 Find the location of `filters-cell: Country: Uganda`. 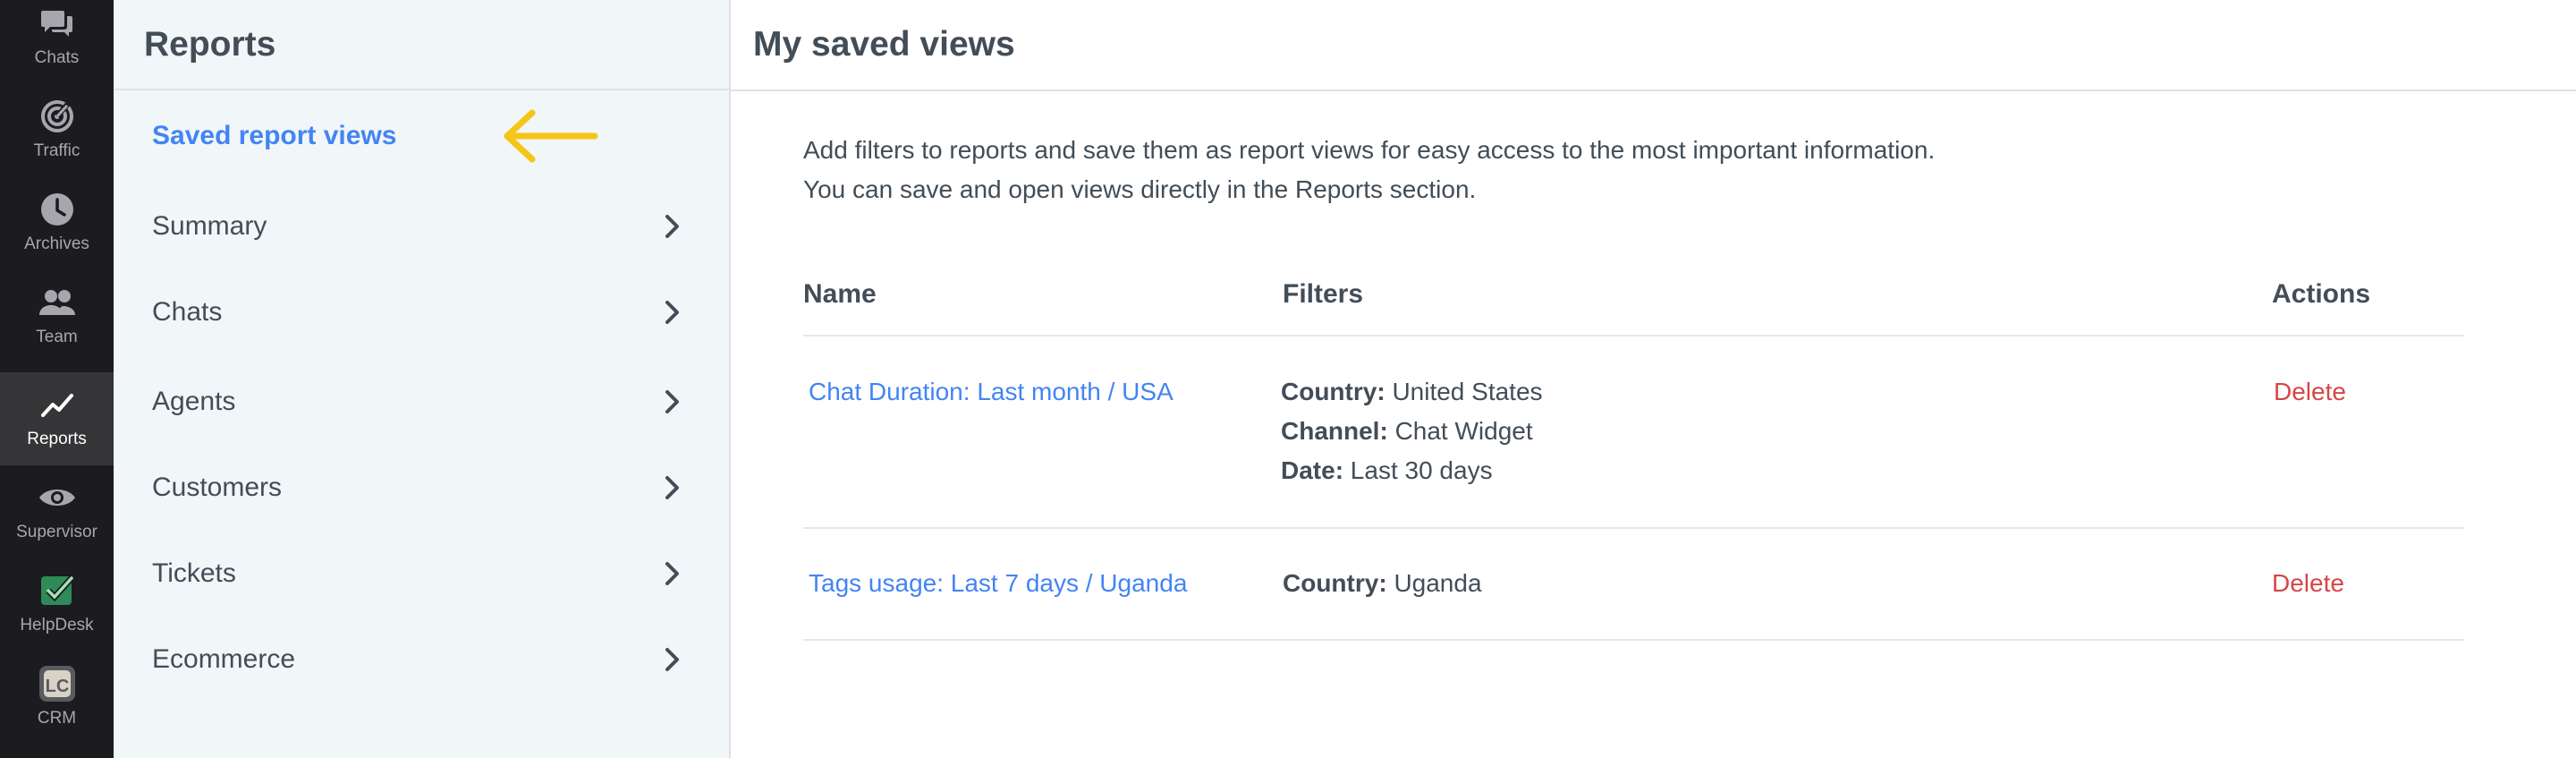

filters-cell: Country: Uganda is located at coordinates (1382, 583).